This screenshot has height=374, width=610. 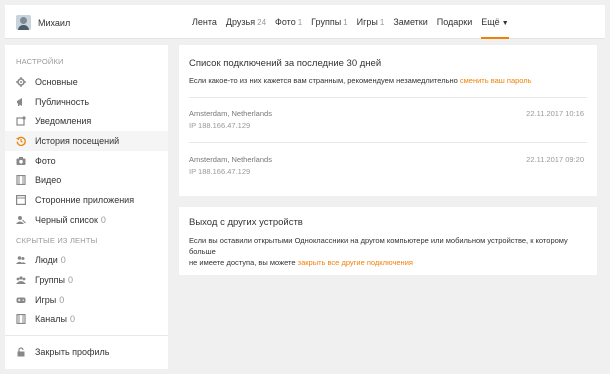 I want to click on people-icon, so click(x=21, y=260).